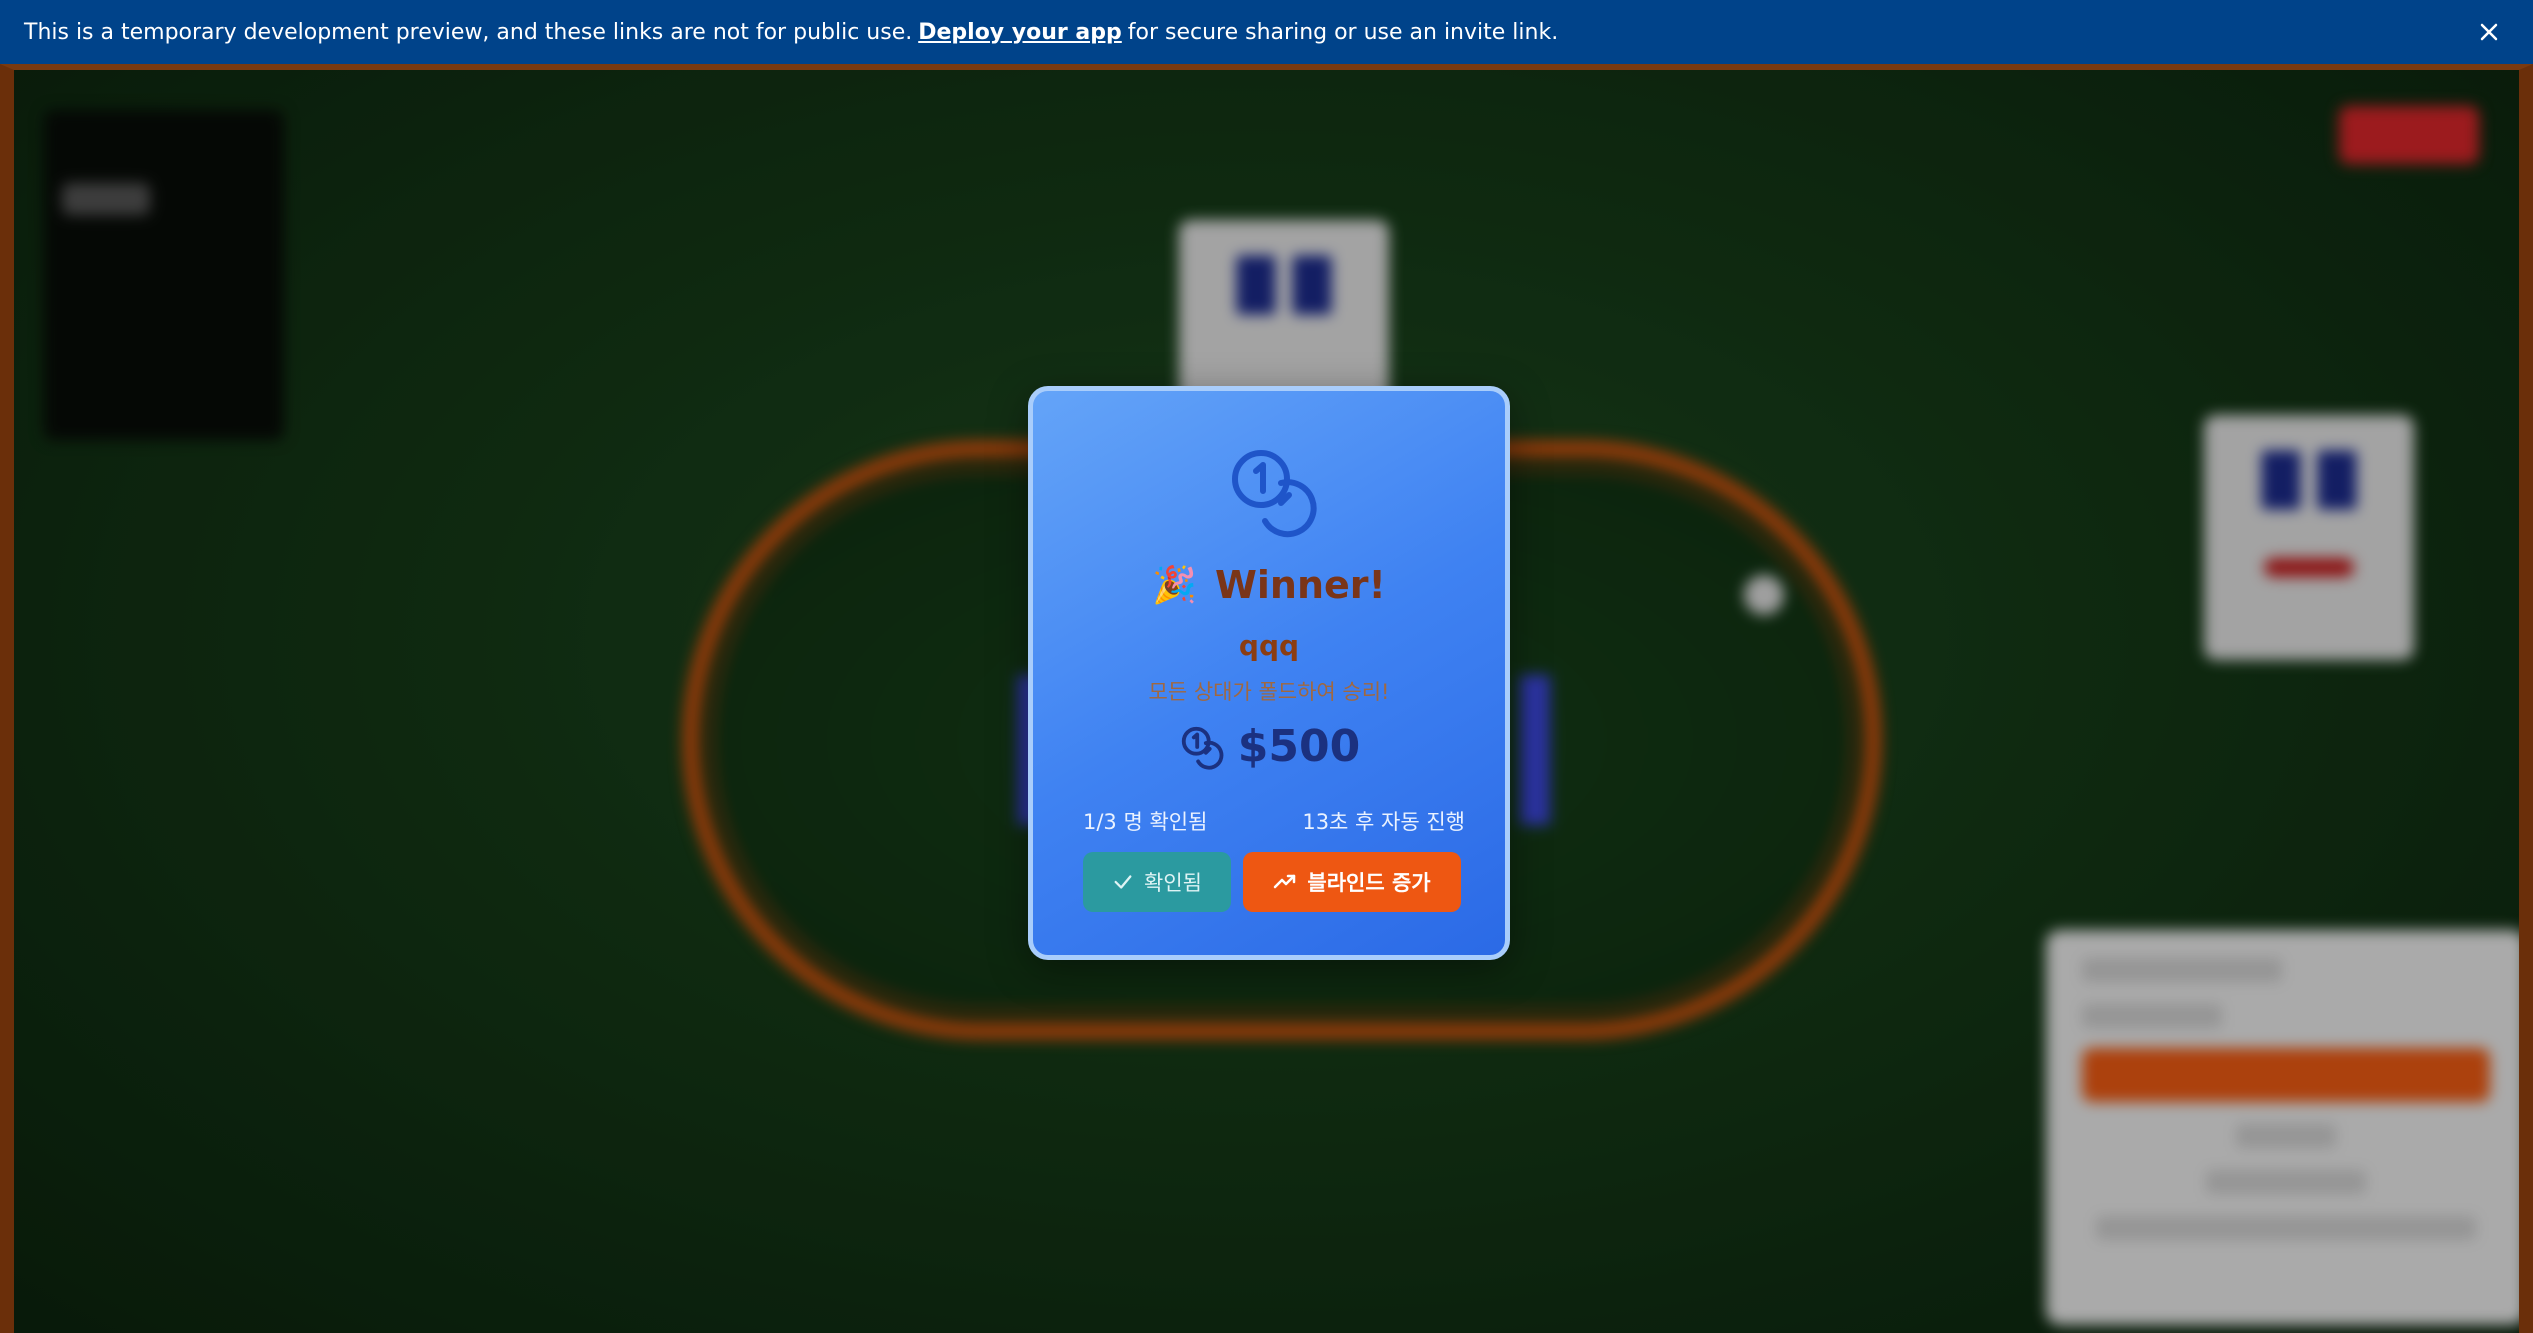 This screenshot has height=1333, width=2533. What do you see at coordinates (1274, 821) in the screenshot?
I see `confirmation-status: 1/3 명 확인됨 13초 후 자동 진행` at bounding box center [1274, 821].